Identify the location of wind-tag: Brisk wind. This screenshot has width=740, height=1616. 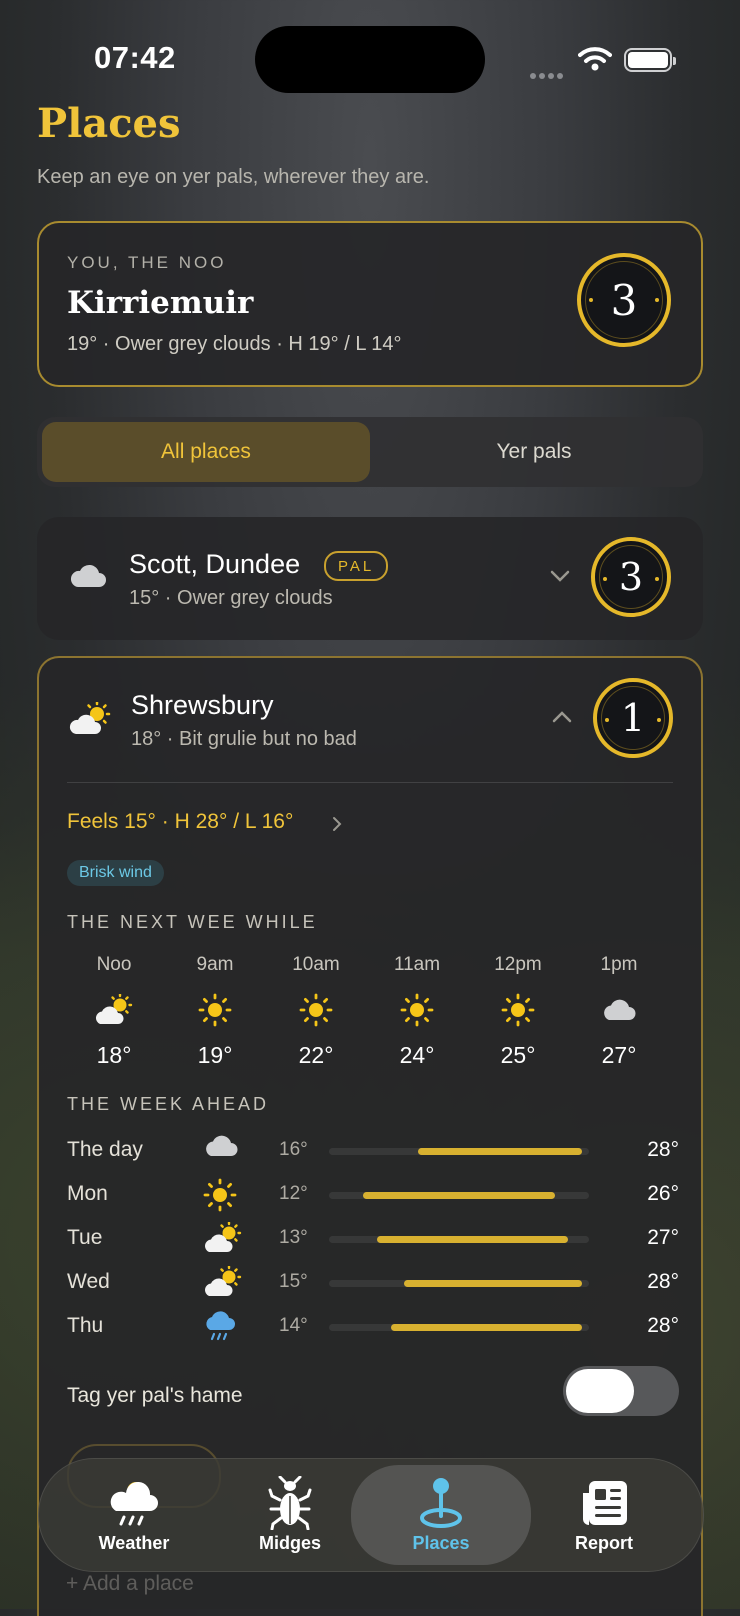
(115, 873).